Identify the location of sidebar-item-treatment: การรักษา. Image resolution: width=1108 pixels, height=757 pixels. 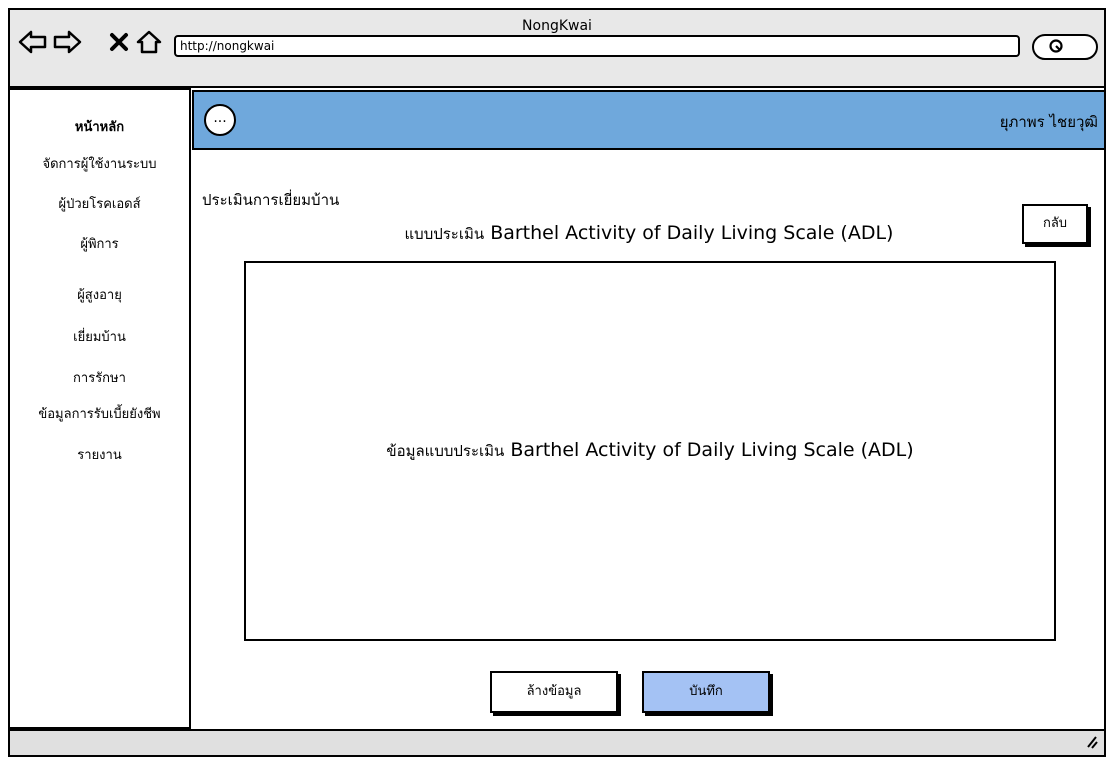
(99, 377).